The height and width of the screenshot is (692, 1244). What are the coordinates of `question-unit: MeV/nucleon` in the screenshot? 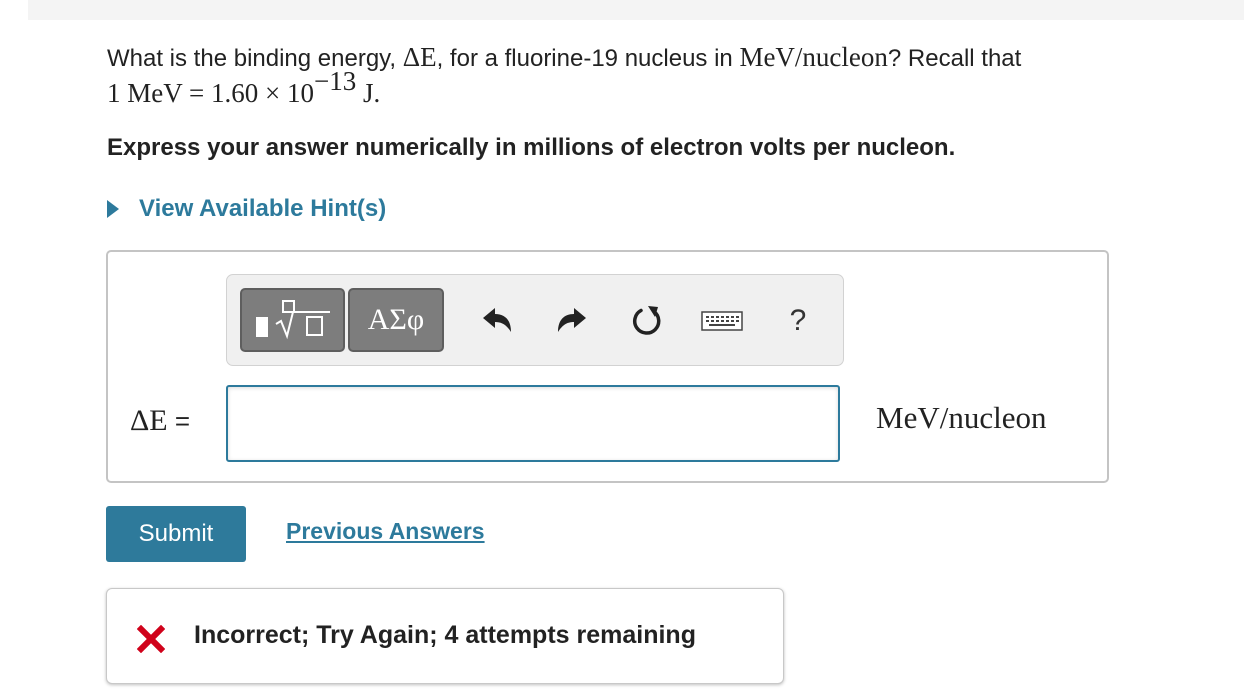 It's located at (813, 57).